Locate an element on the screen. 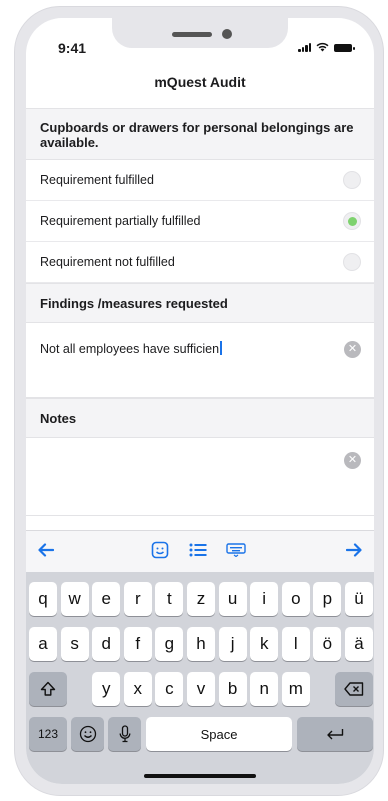 The width and height of the screenshot is (388, 801). right-arrow-icon is located at coordinates (353, 551).